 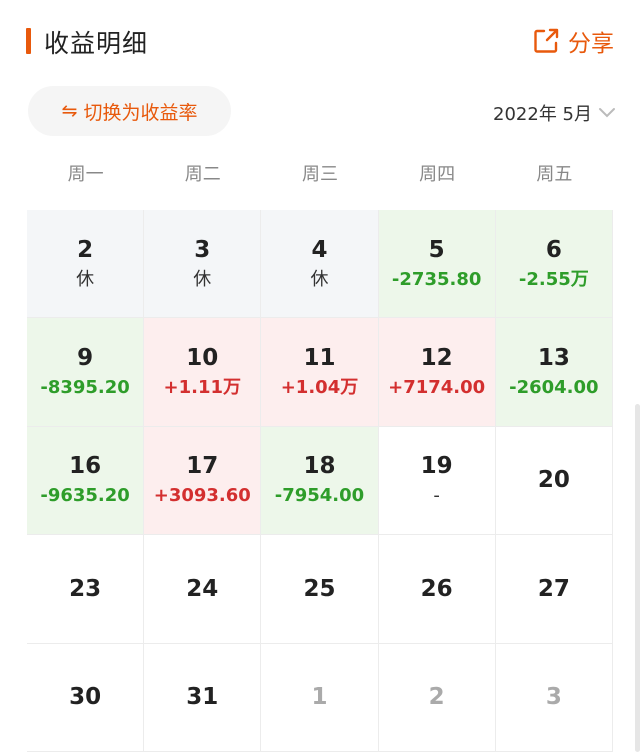 I want to click on calendar-day-cell: 11 +1.04万, so click(x=320, y=372).